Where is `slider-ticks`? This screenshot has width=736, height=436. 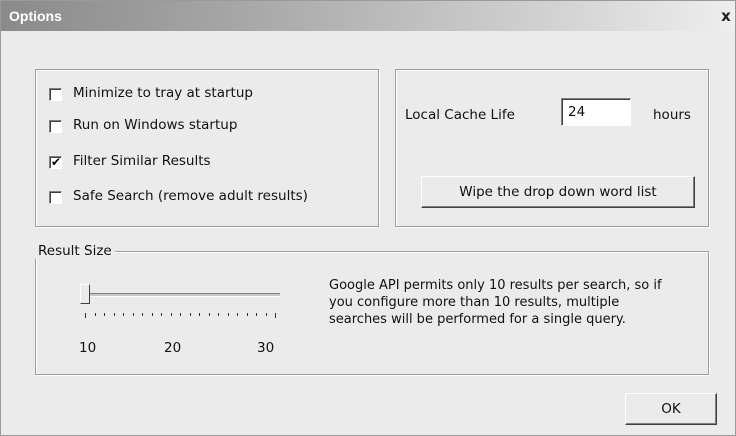
slider-ticks is located at coordinates (180, 316).